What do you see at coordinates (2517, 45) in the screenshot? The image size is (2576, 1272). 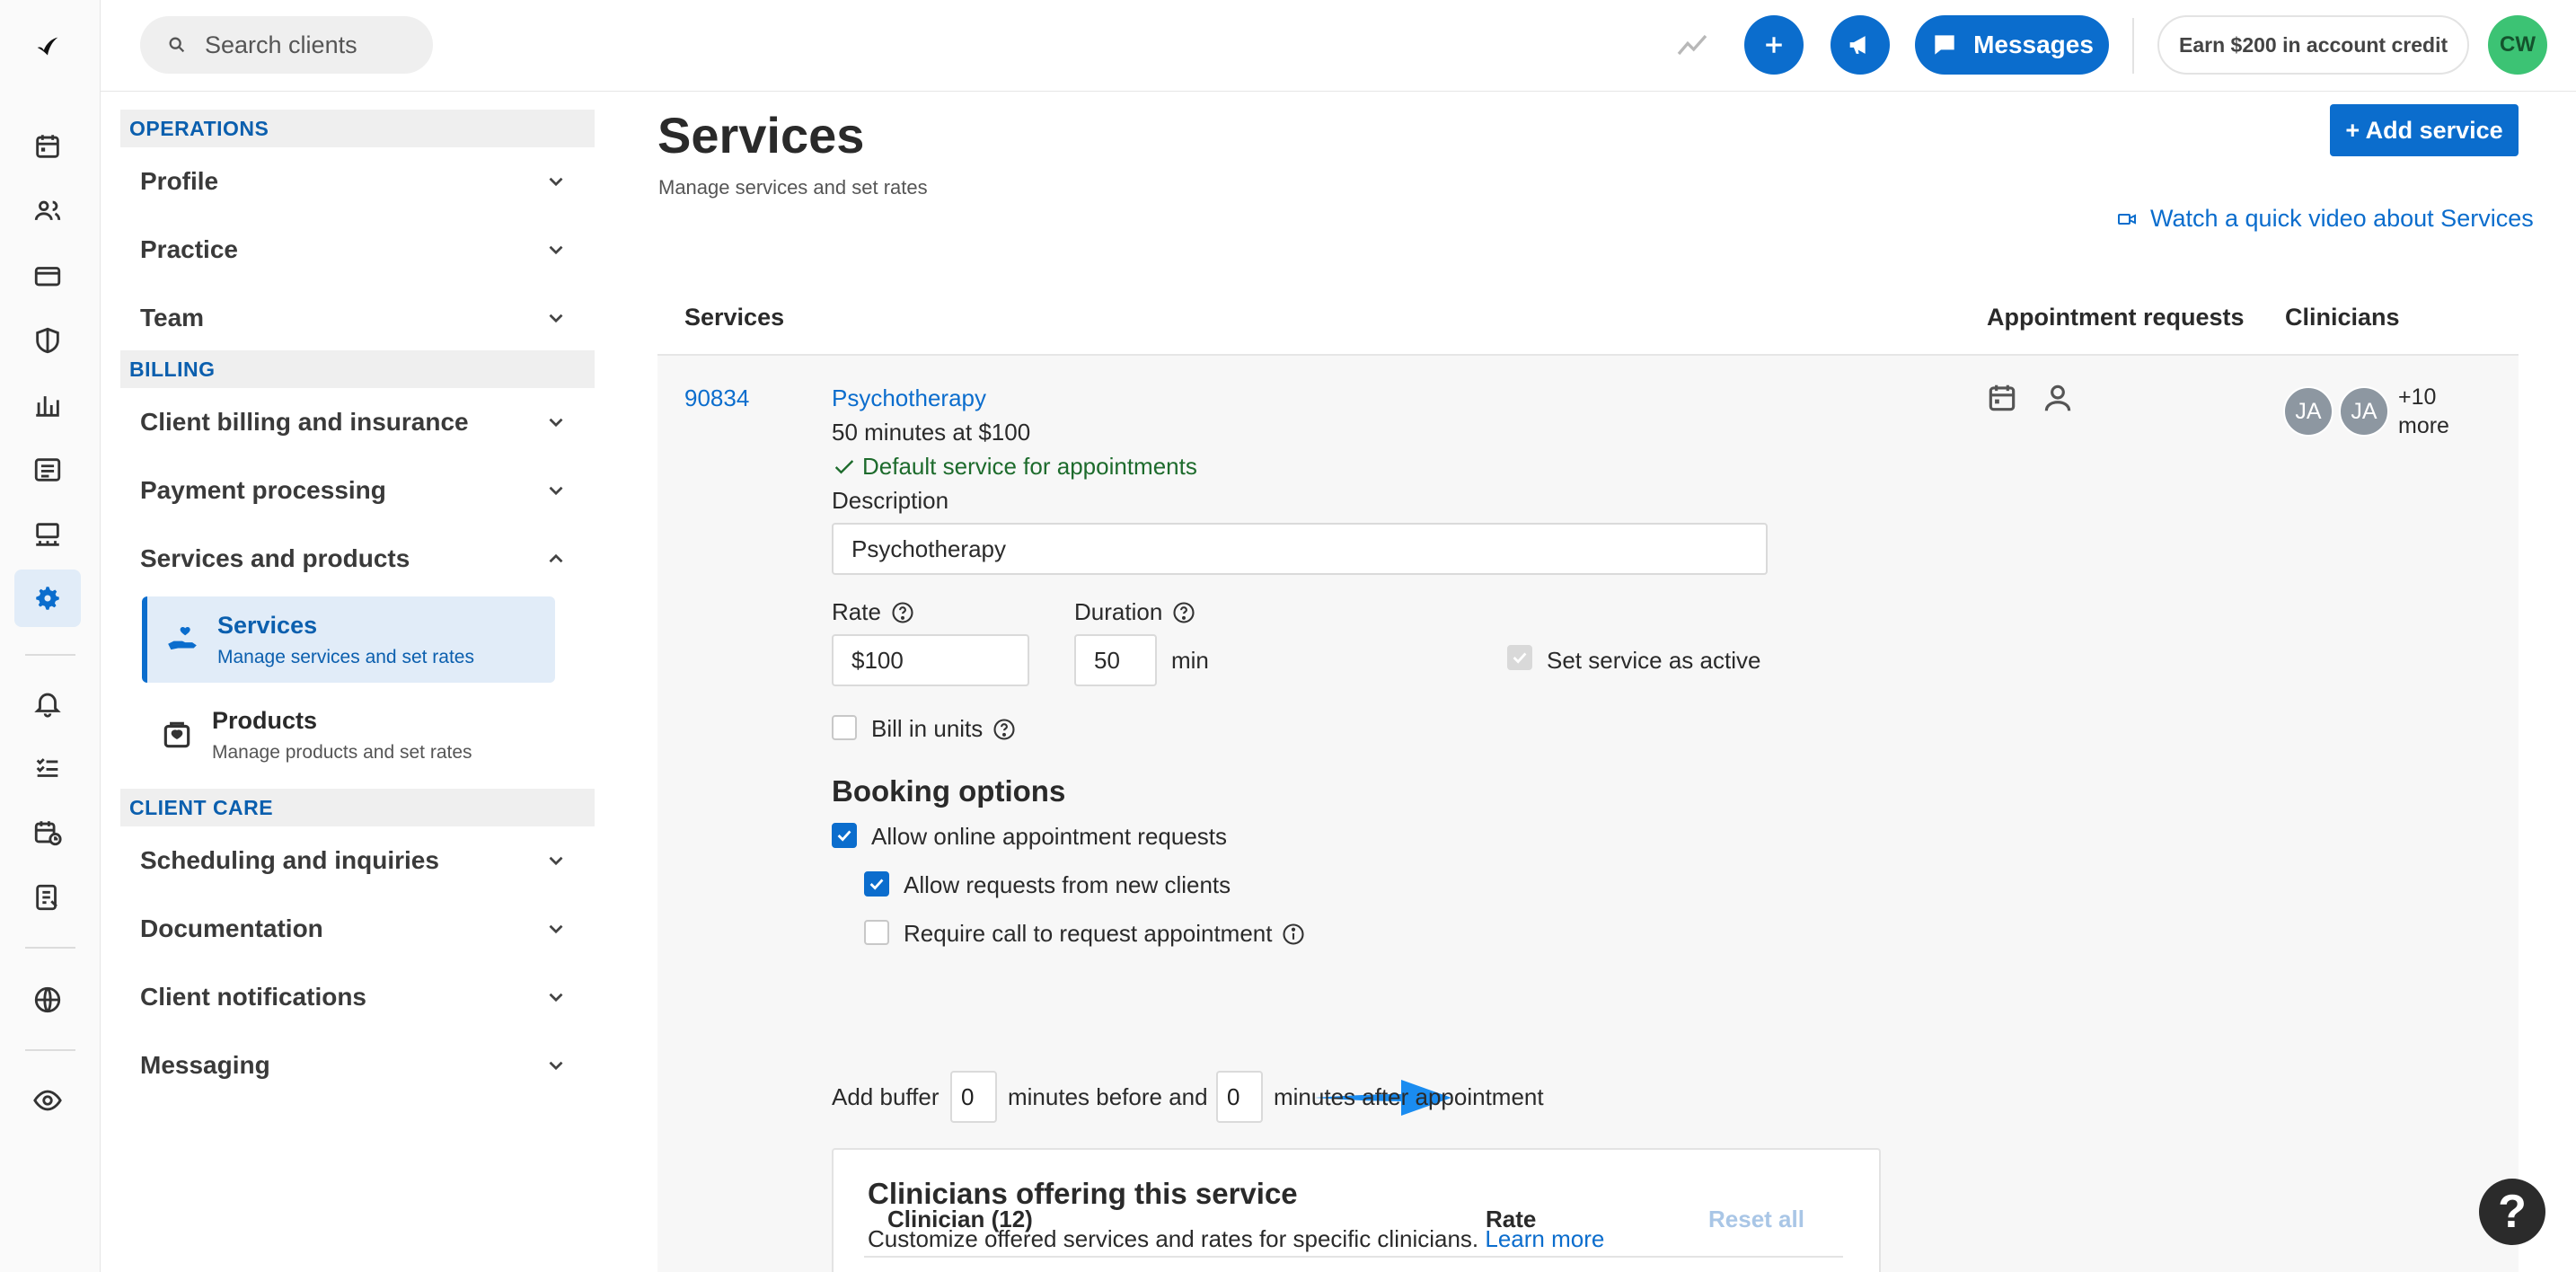 I see `avatar: CW` at bounding box center [2517, 45].